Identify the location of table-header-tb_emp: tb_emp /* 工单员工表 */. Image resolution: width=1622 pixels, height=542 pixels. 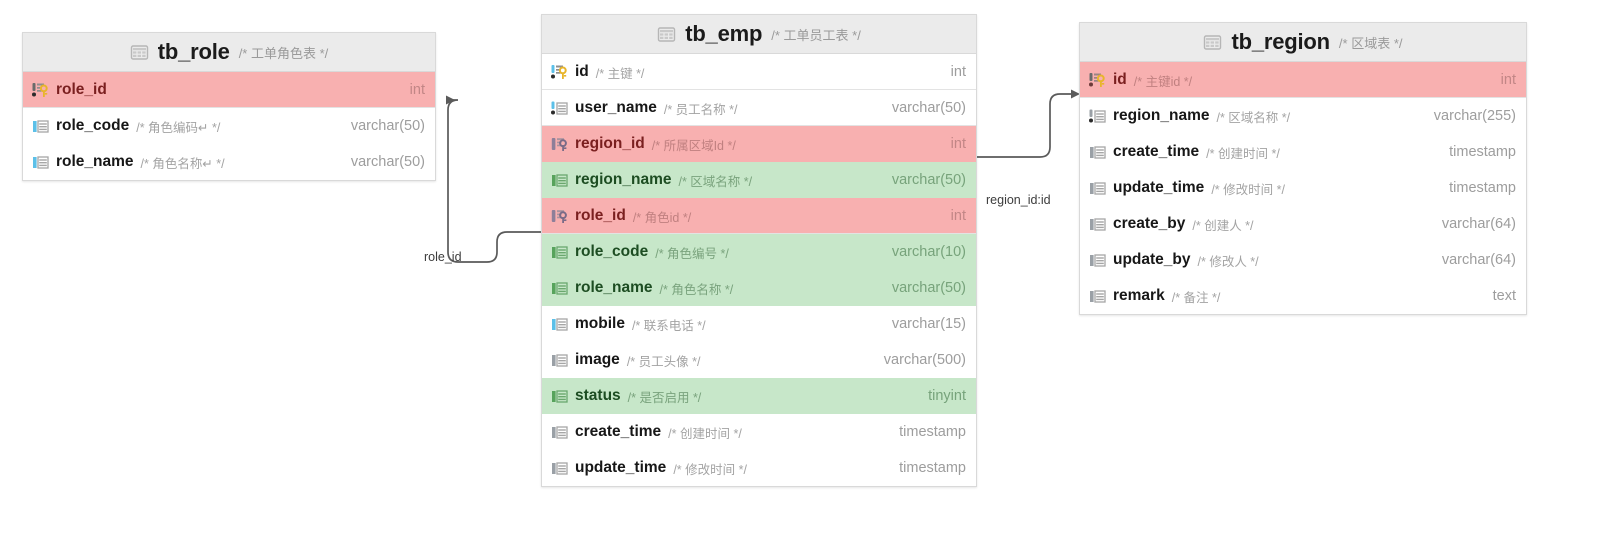
(759, 34).